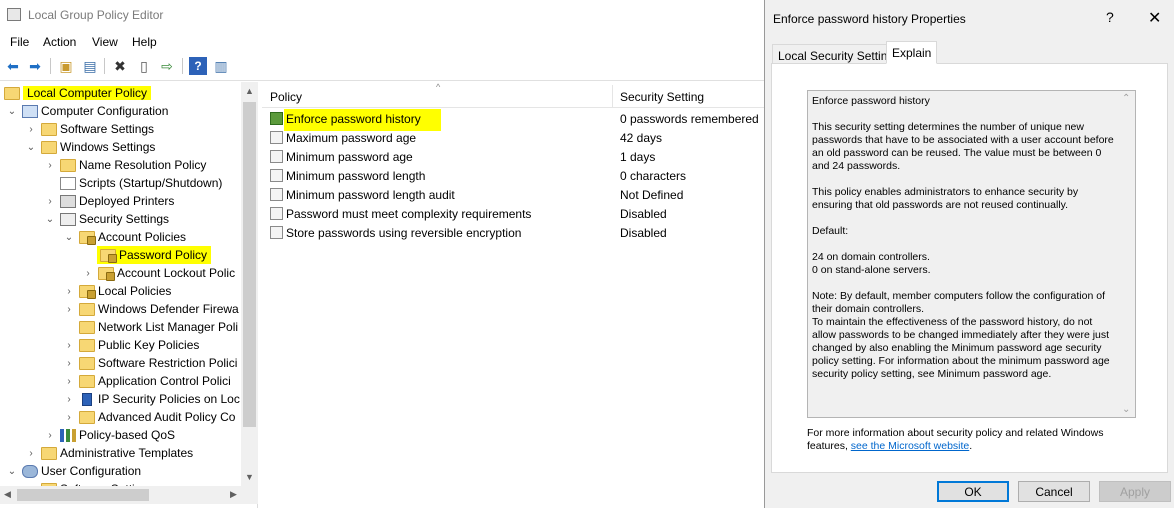  What do you see at coordinates (167, 66) in the screenshot?
I see `export-list-icon: ⇨` at bounding box center [167, 66].